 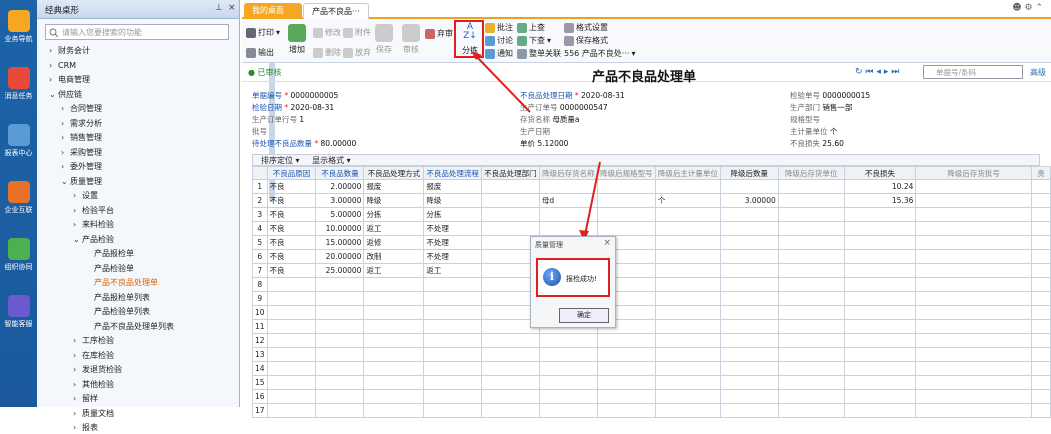 What do you see at coordinates (263, 32) in the screenshot?
I see `print-button: 打印 ▾` at bounding box center [263, 32].